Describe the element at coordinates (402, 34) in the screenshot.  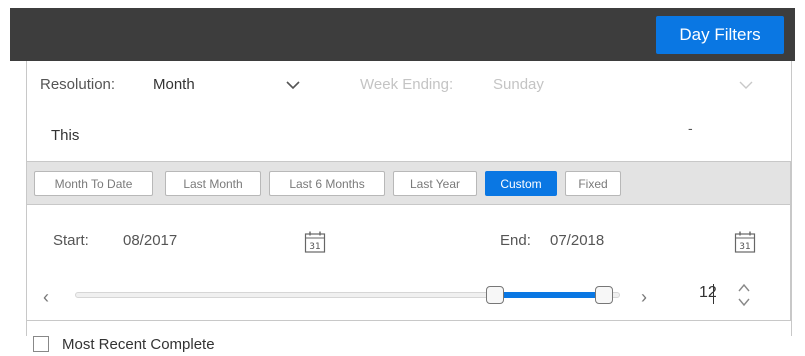
I see `top-bar: Day Filters` at that location.